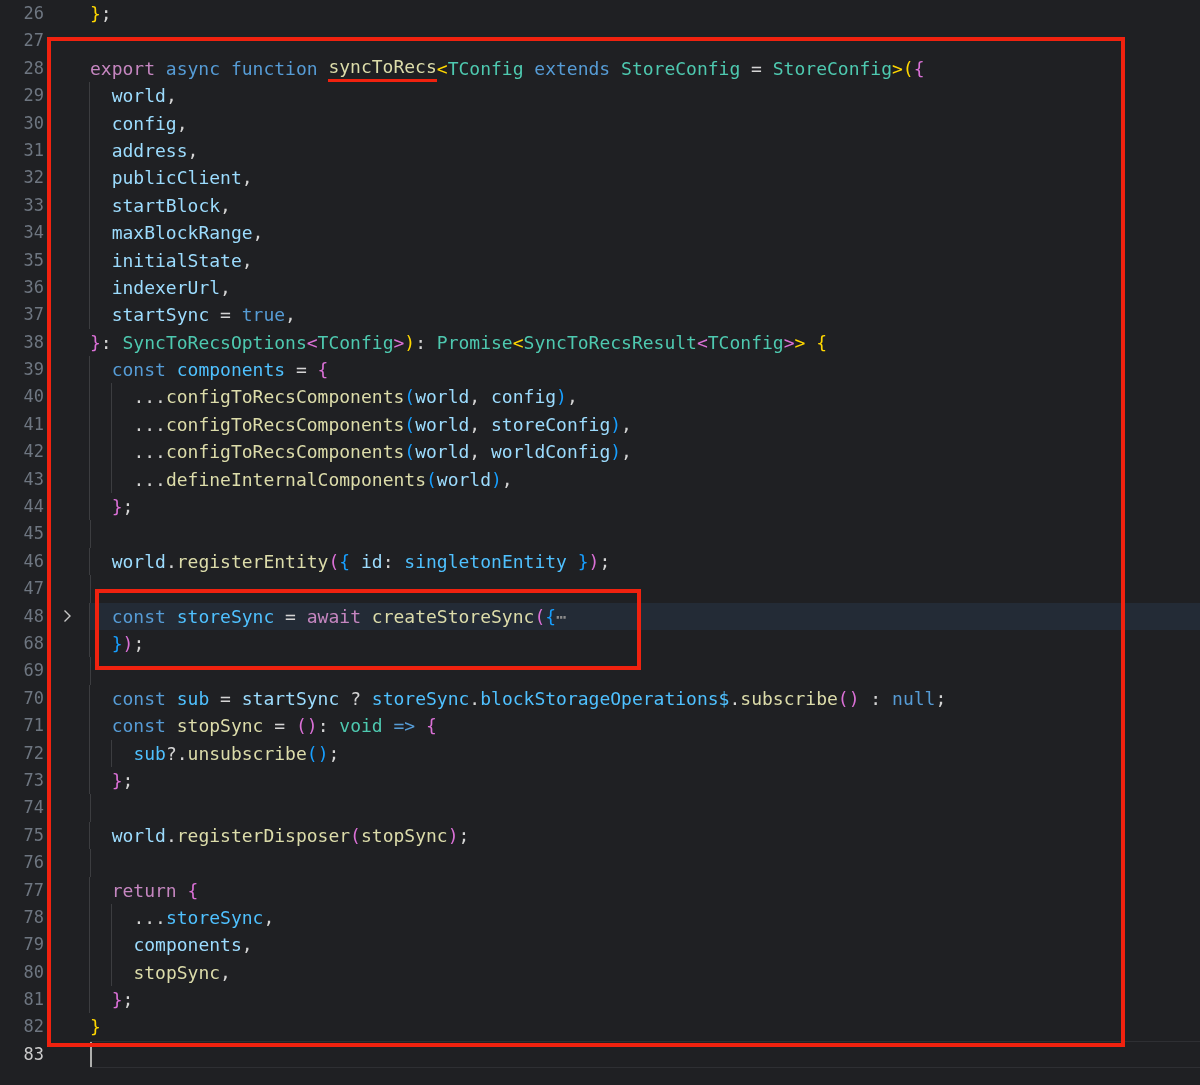 The image size is (1200, 1085). Describe the element at coordinates (350, 561) in the screenshot. I see `code-line: world.registerEntity({ id: singletonEntity });` at that location.